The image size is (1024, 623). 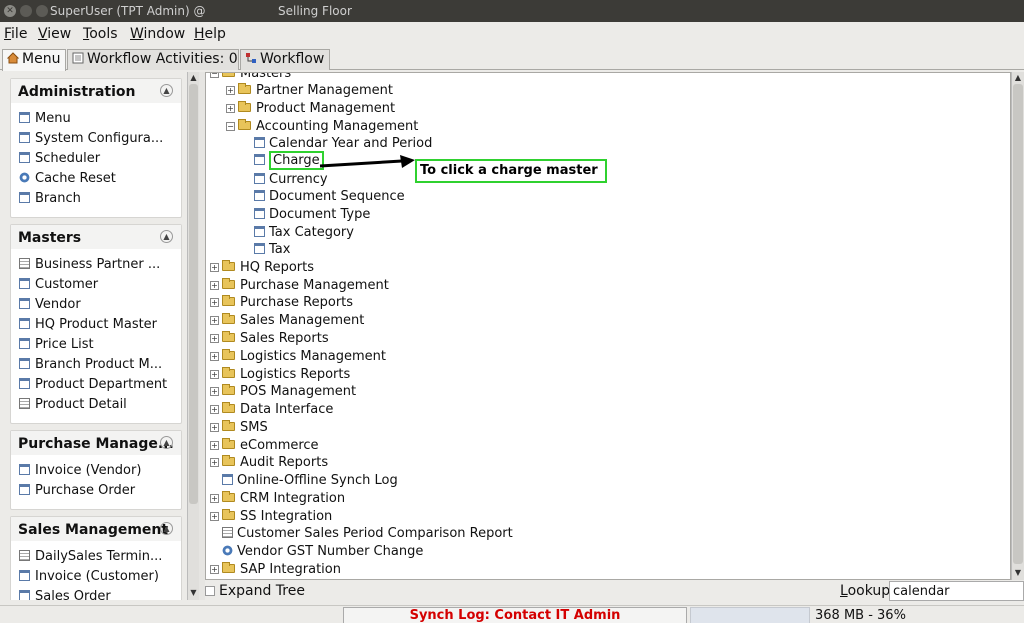 What do you see at coordinates (96, 119) in the screenshot?
I see `menu-item: Menu` at bounding box center [96, 119].